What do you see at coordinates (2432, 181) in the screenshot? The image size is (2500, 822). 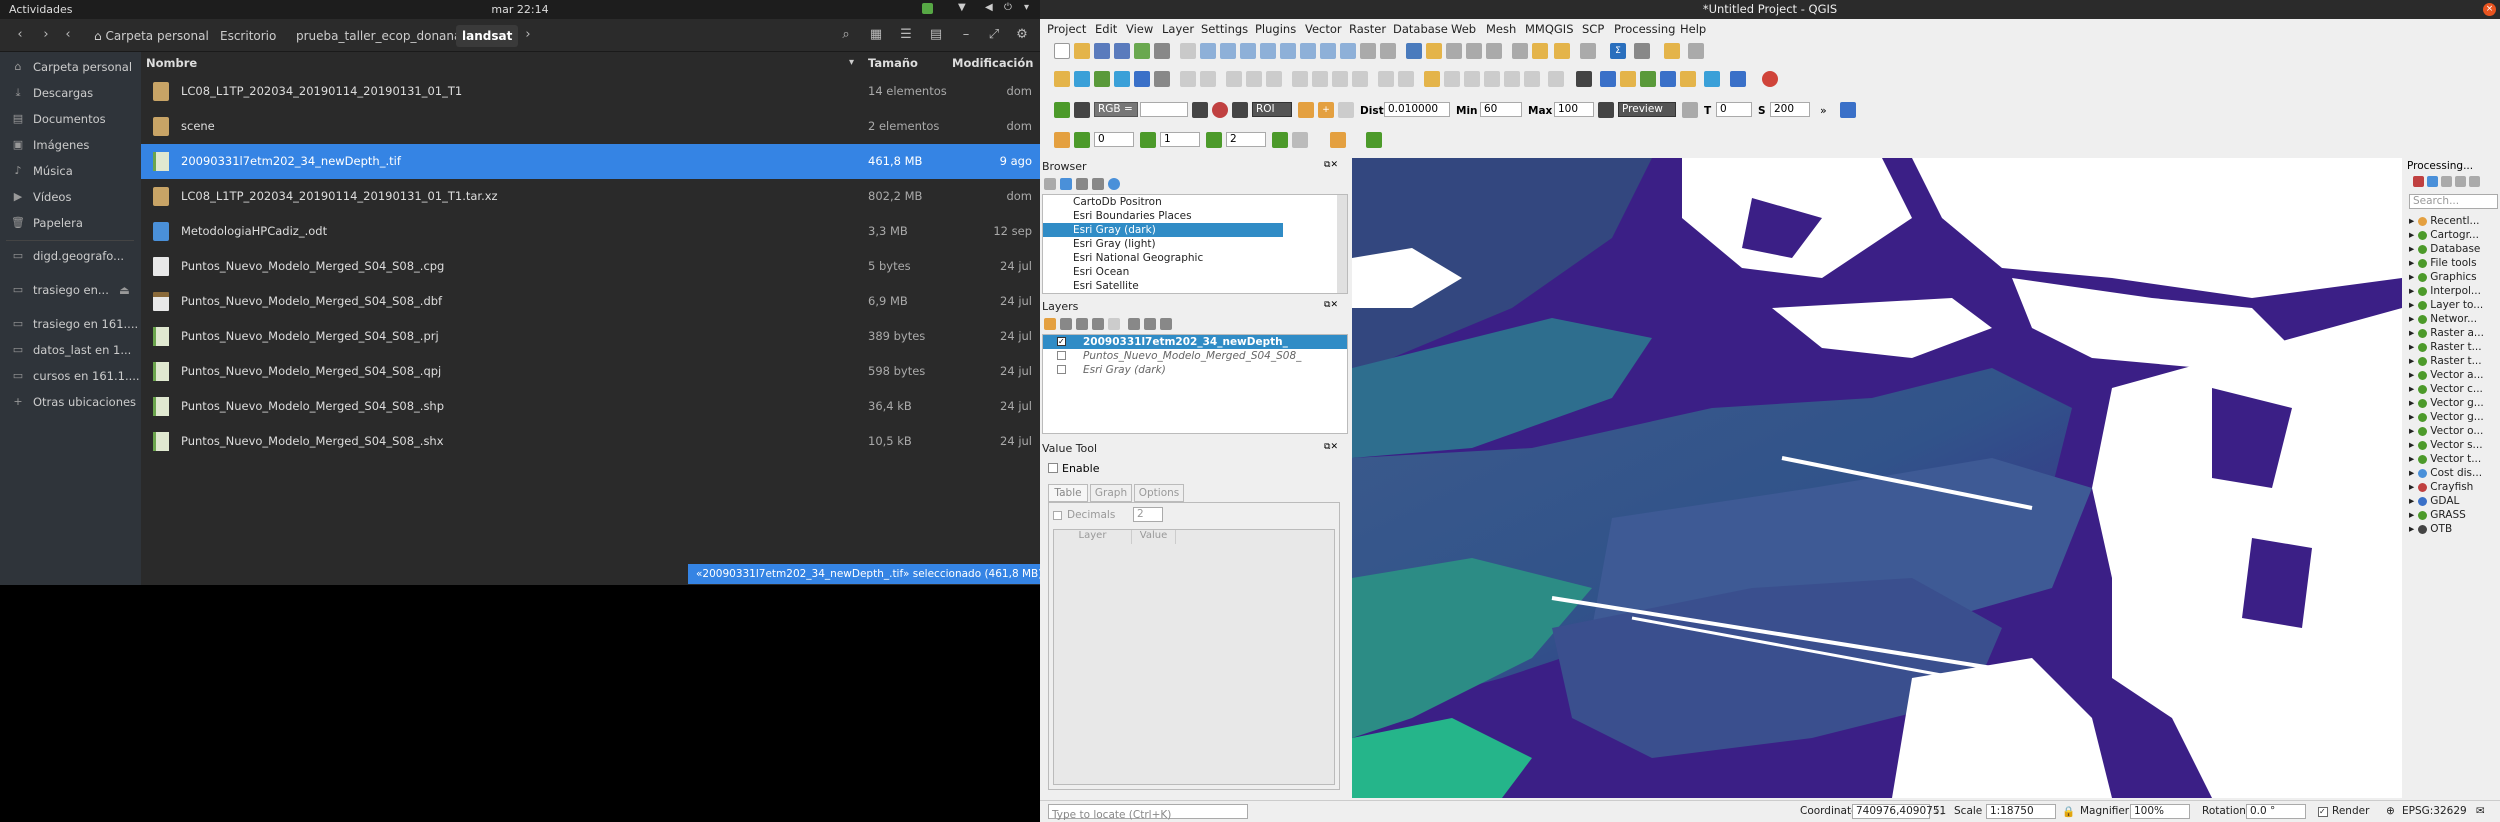 I see `scripts-icon` at bounding box center [2432, 181].